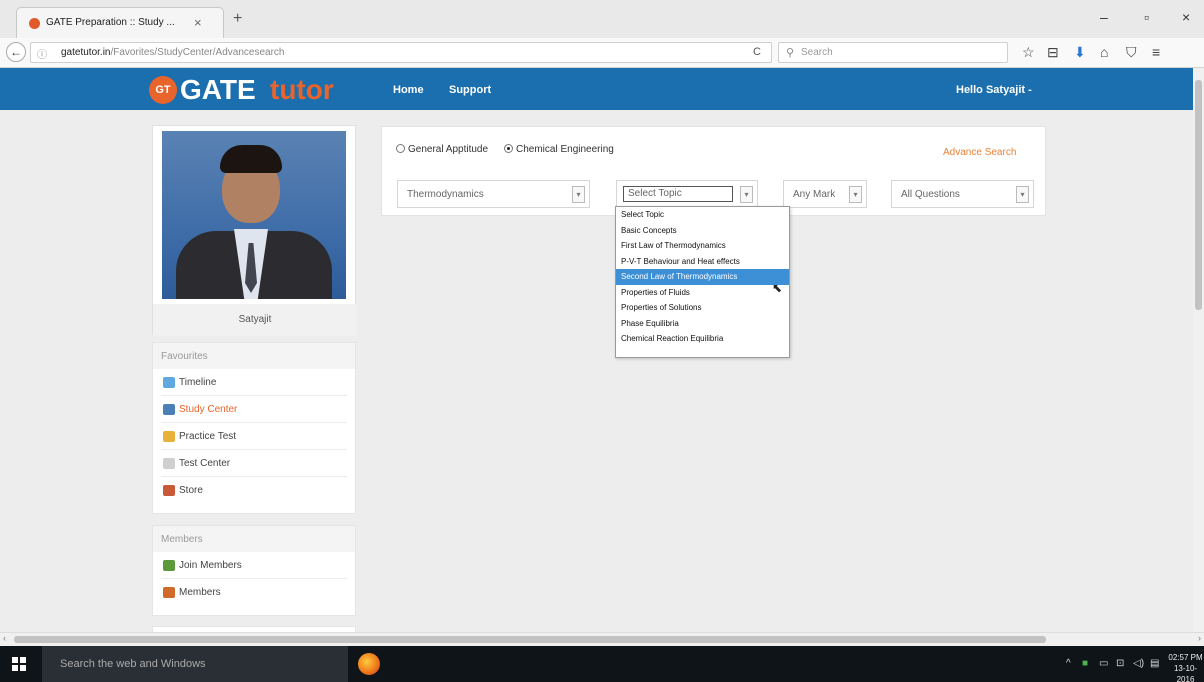 Image resolution: width=1204 pixels, height=682 pixels. I want to click on dropdown-option: Chemical Reaction Equilibria, so click(702, 339).